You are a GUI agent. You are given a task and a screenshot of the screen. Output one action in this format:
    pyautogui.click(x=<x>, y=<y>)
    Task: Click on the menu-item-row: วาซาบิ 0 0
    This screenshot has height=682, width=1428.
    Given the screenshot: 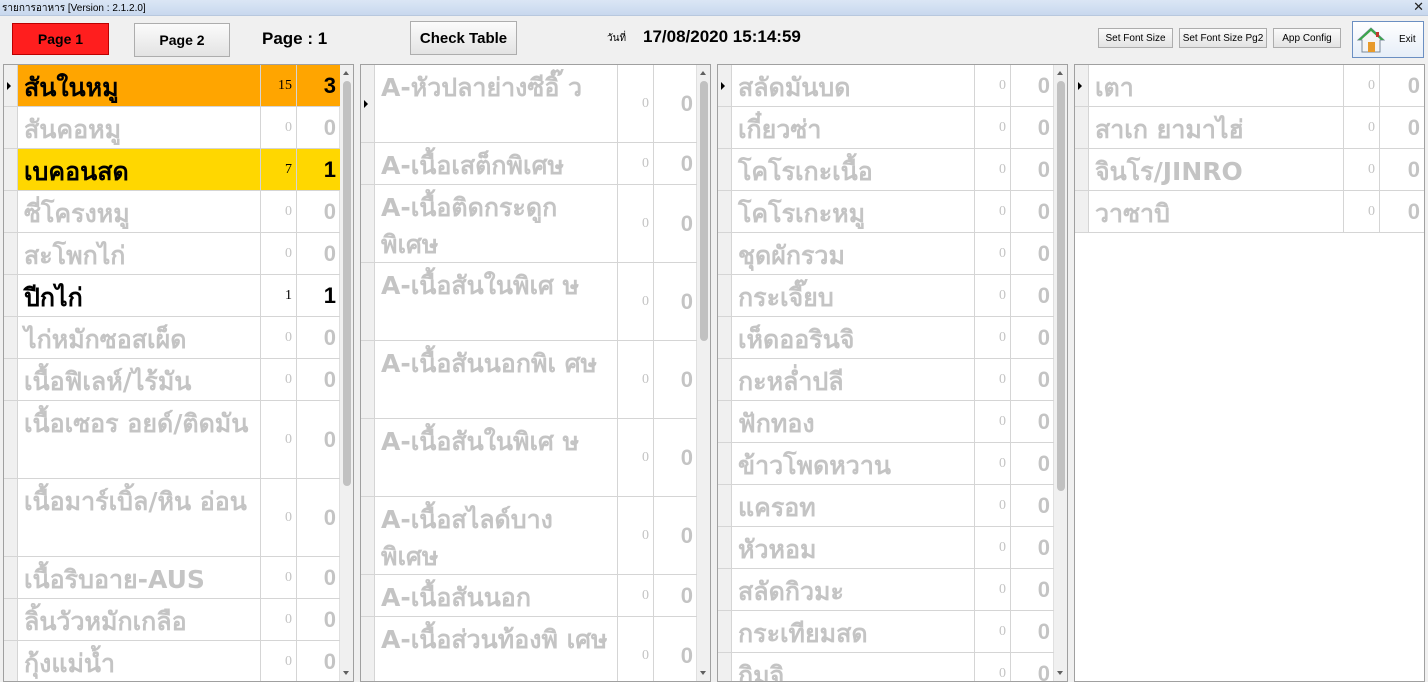 What is the action you would take?
    pyautogui.click(x=1249, y=212)
    